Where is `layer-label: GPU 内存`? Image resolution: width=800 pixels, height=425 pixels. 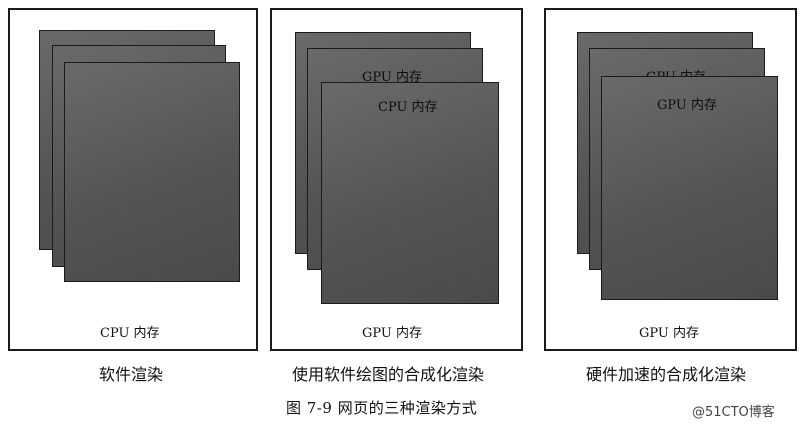
layer-label: GPU 内存 is located at coordinates (687, 105).